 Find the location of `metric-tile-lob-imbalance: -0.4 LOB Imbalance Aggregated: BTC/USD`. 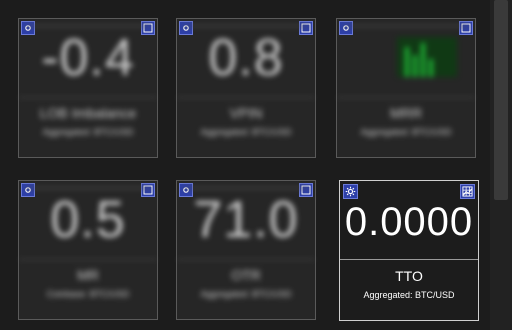

metric-tile-lob-imbalance: -0.4 LOB Imbalance Aggregated: BTC/USD is located at coordinates (88, 88).